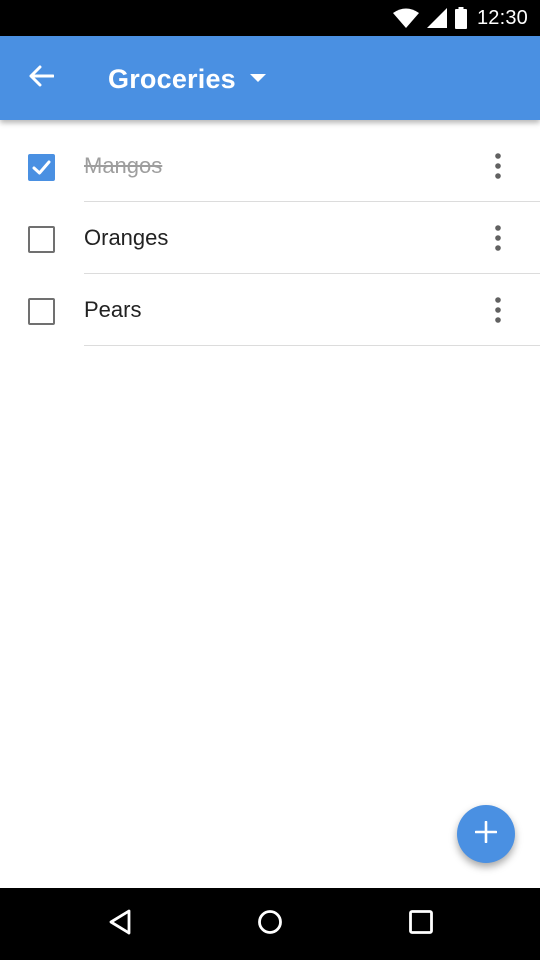 The image size is (540, 960). I want to click on add-item-button, so click(486, 834).